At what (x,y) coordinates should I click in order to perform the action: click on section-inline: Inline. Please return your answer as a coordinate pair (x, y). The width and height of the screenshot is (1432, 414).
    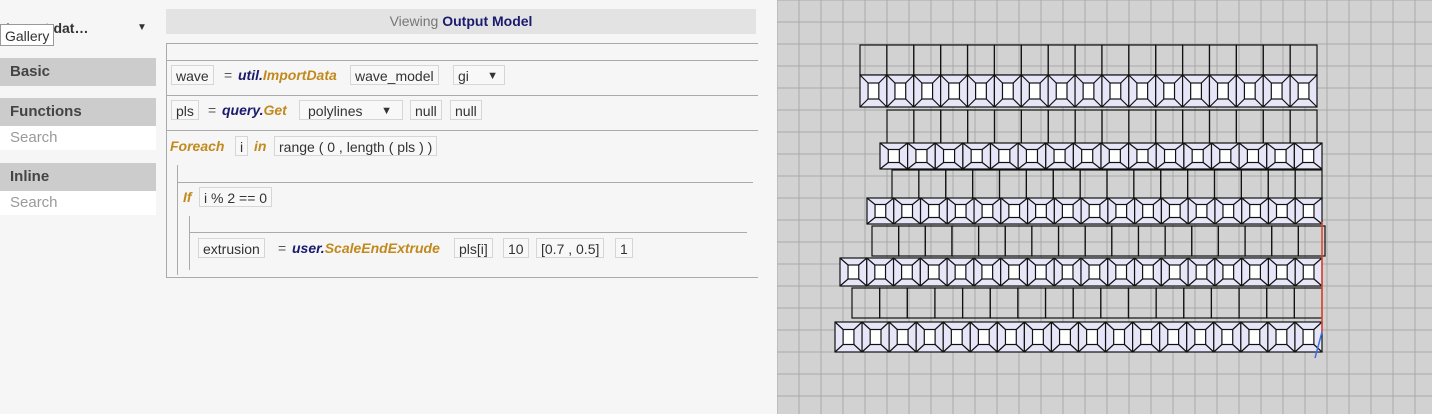
    Looking at the image, I should click on (78, 177).